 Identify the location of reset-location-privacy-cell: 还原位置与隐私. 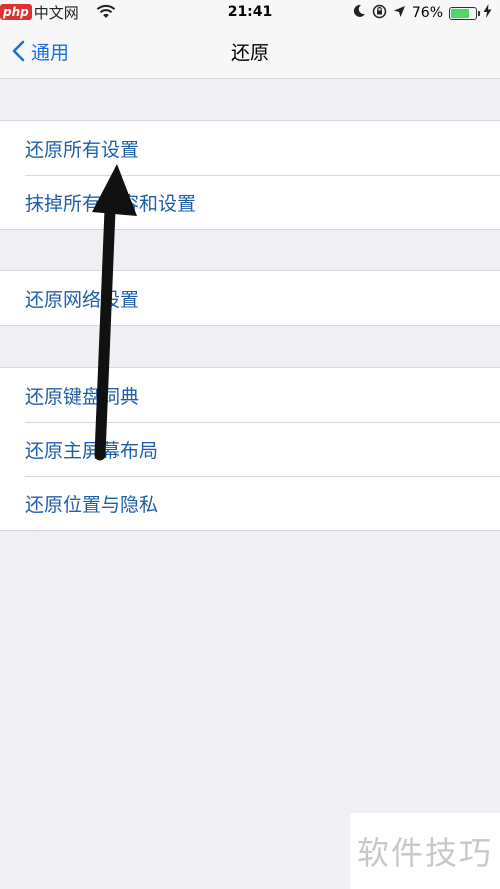
(250, 503).